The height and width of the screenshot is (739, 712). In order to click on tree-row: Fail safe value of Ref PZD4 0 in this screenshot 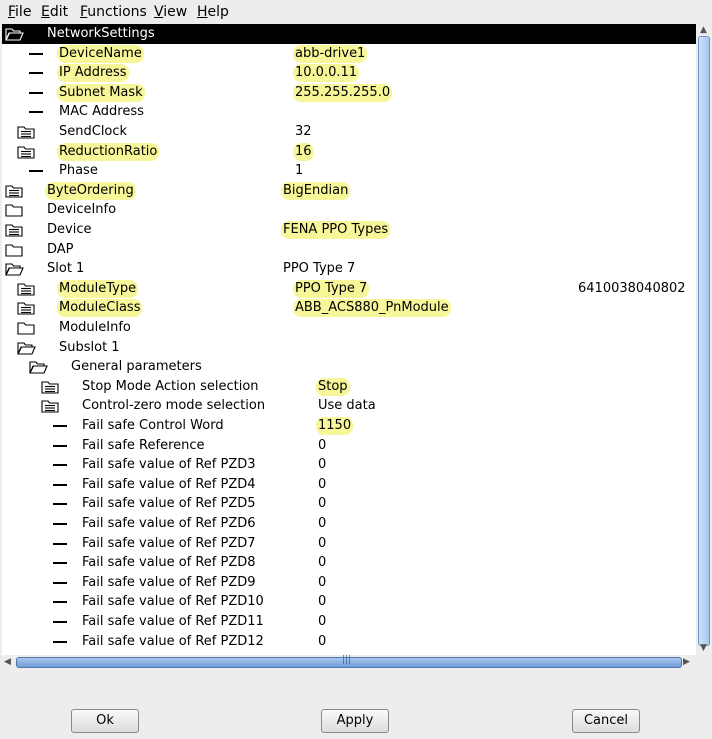, I will do `click(349, 485)`.